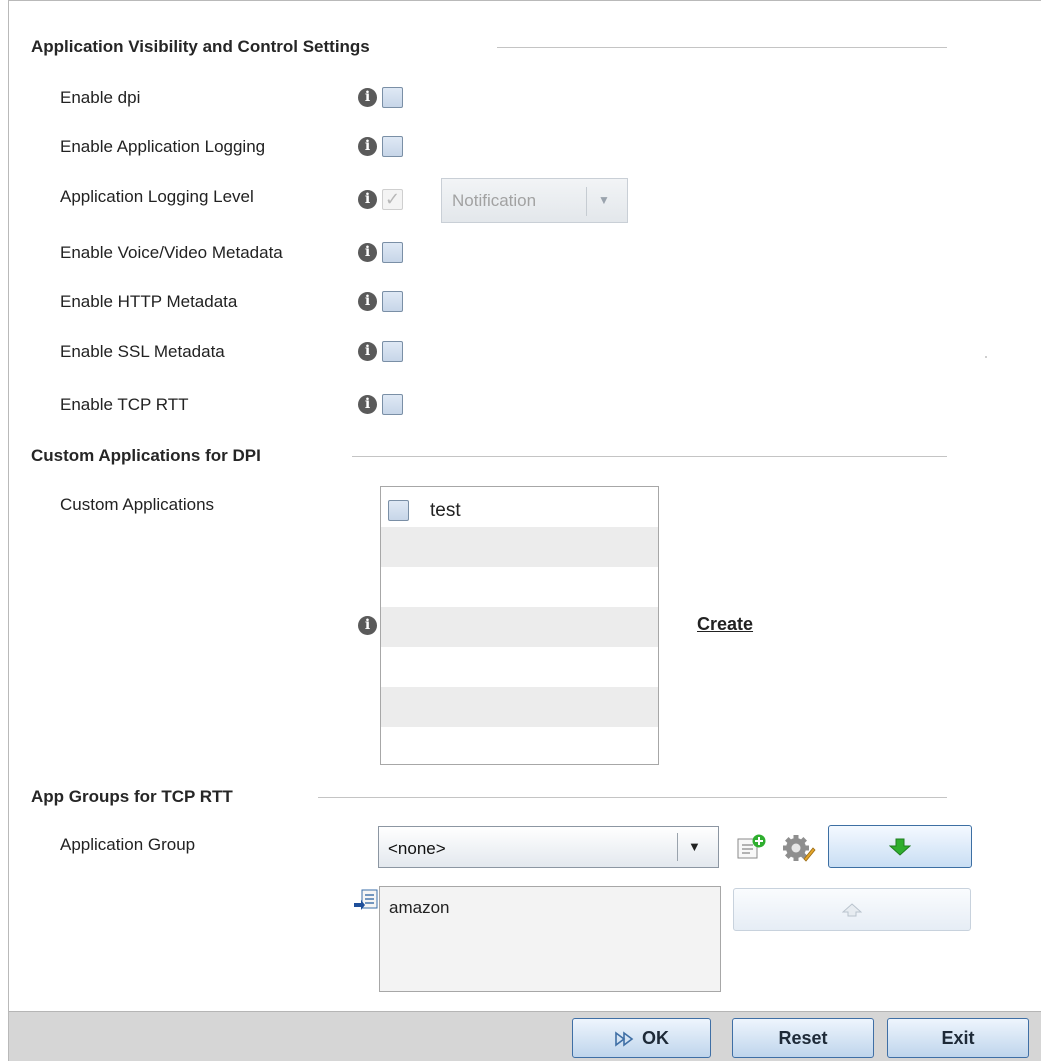 Image resolution: width=1041 pixels, height=1061 pixels. What do you see at coordinates (550, 939) in the screenshot?
I see `application-group-members-list: amazon` at bounding box center [550, 939].